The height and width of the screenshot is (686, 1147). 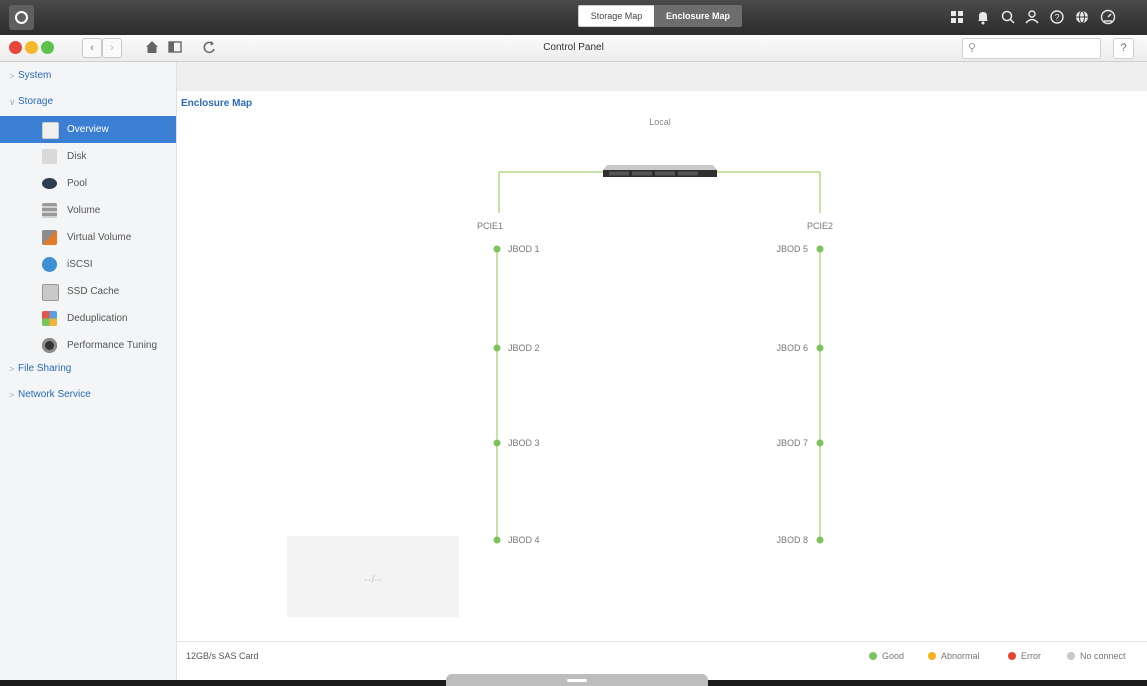 I want to click on globe-icon, so click(x=1082, y=17).